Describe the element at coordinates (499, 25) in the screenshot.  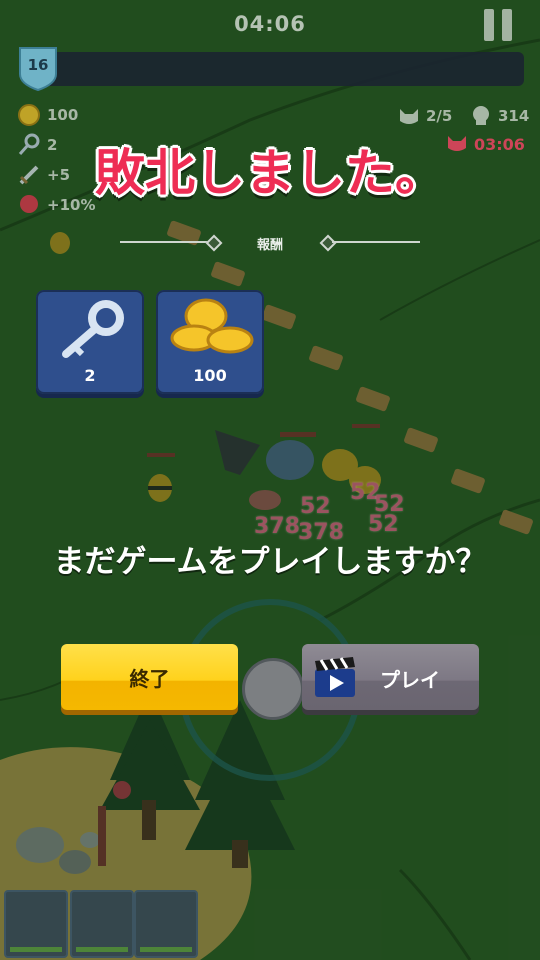
I see `pause-icon` at that location.